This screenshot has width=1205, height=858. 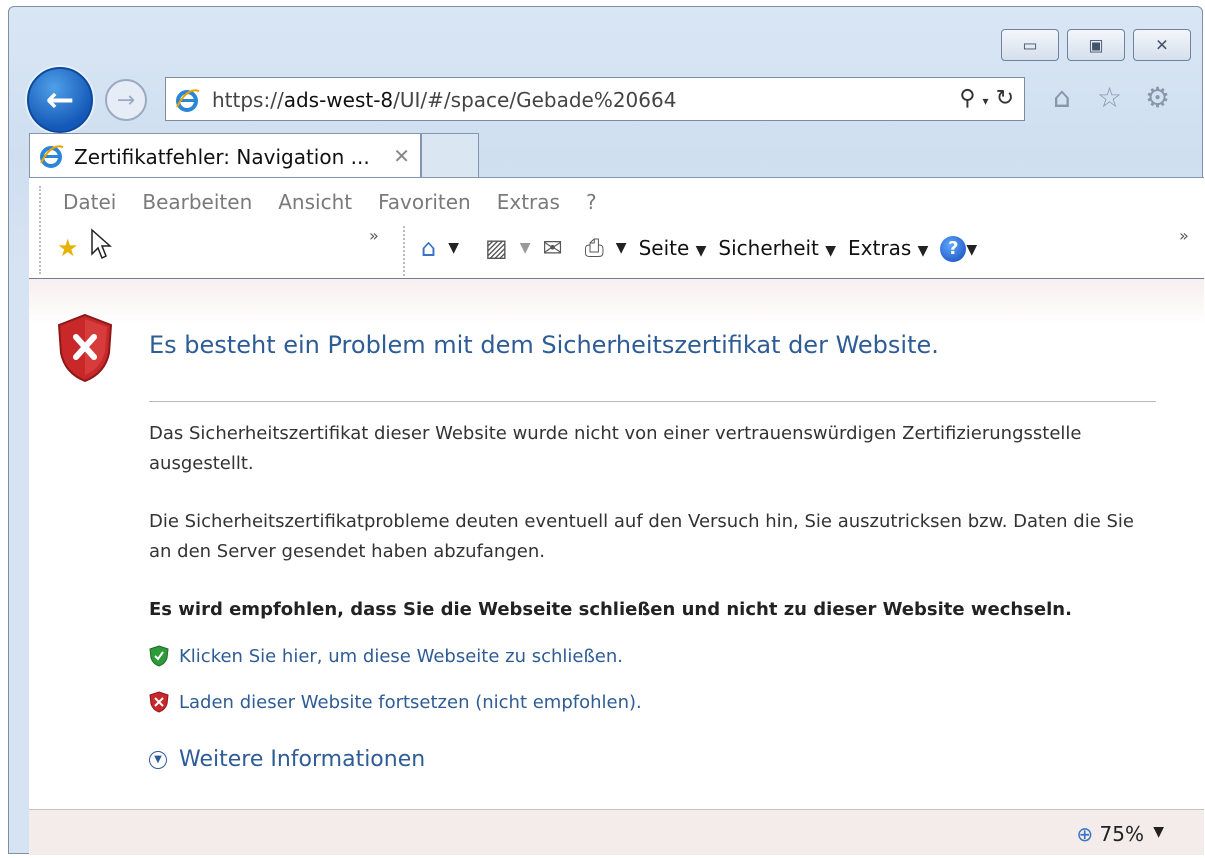 What do you see at coordinates (68, 248) in the screenshot?
I see `add-favorites-icon: ★` at bounding box center [68, 248].